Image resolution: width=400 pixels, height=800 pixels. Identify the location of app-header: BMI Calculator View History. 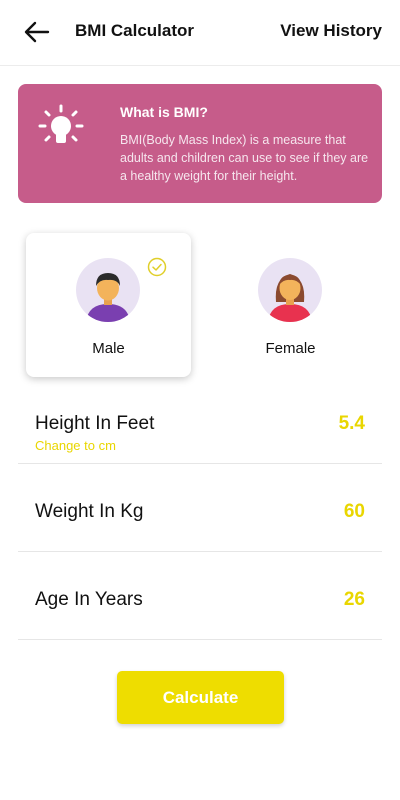
(200, 33).